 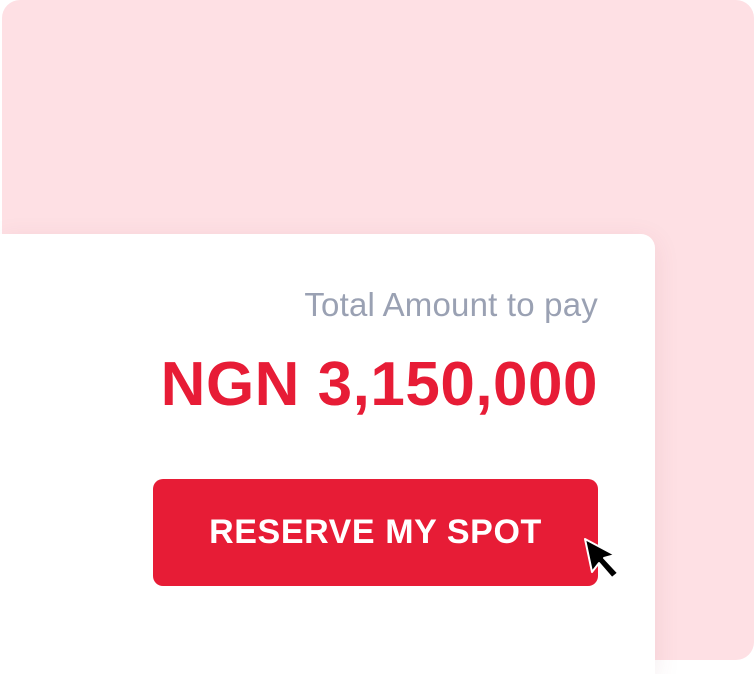 I want to click on pointer-cursor-icon, so click(x=601, y=558).